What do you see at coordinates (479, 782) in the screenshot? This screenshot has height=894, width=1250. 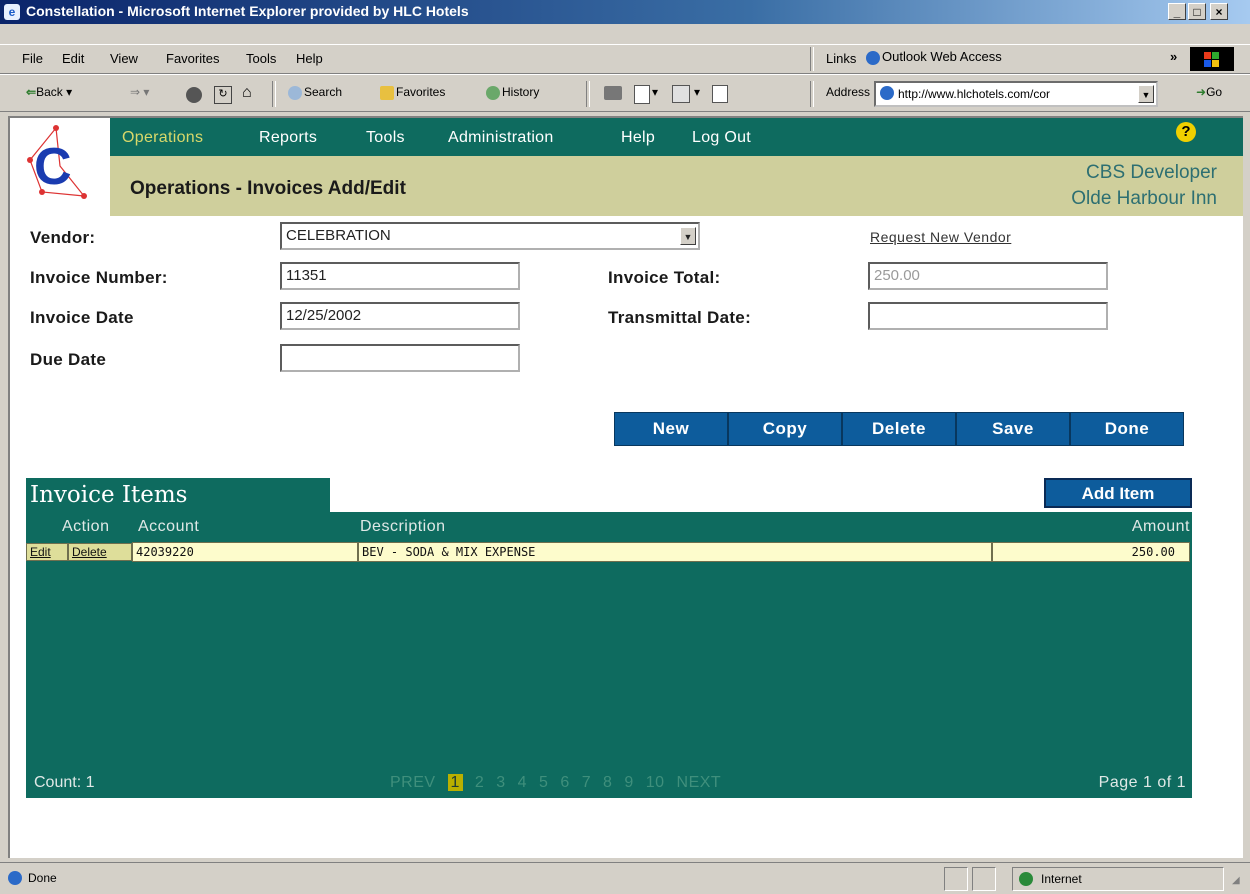 I see `pager-page-2: 2` at bounding box center [479, 782].